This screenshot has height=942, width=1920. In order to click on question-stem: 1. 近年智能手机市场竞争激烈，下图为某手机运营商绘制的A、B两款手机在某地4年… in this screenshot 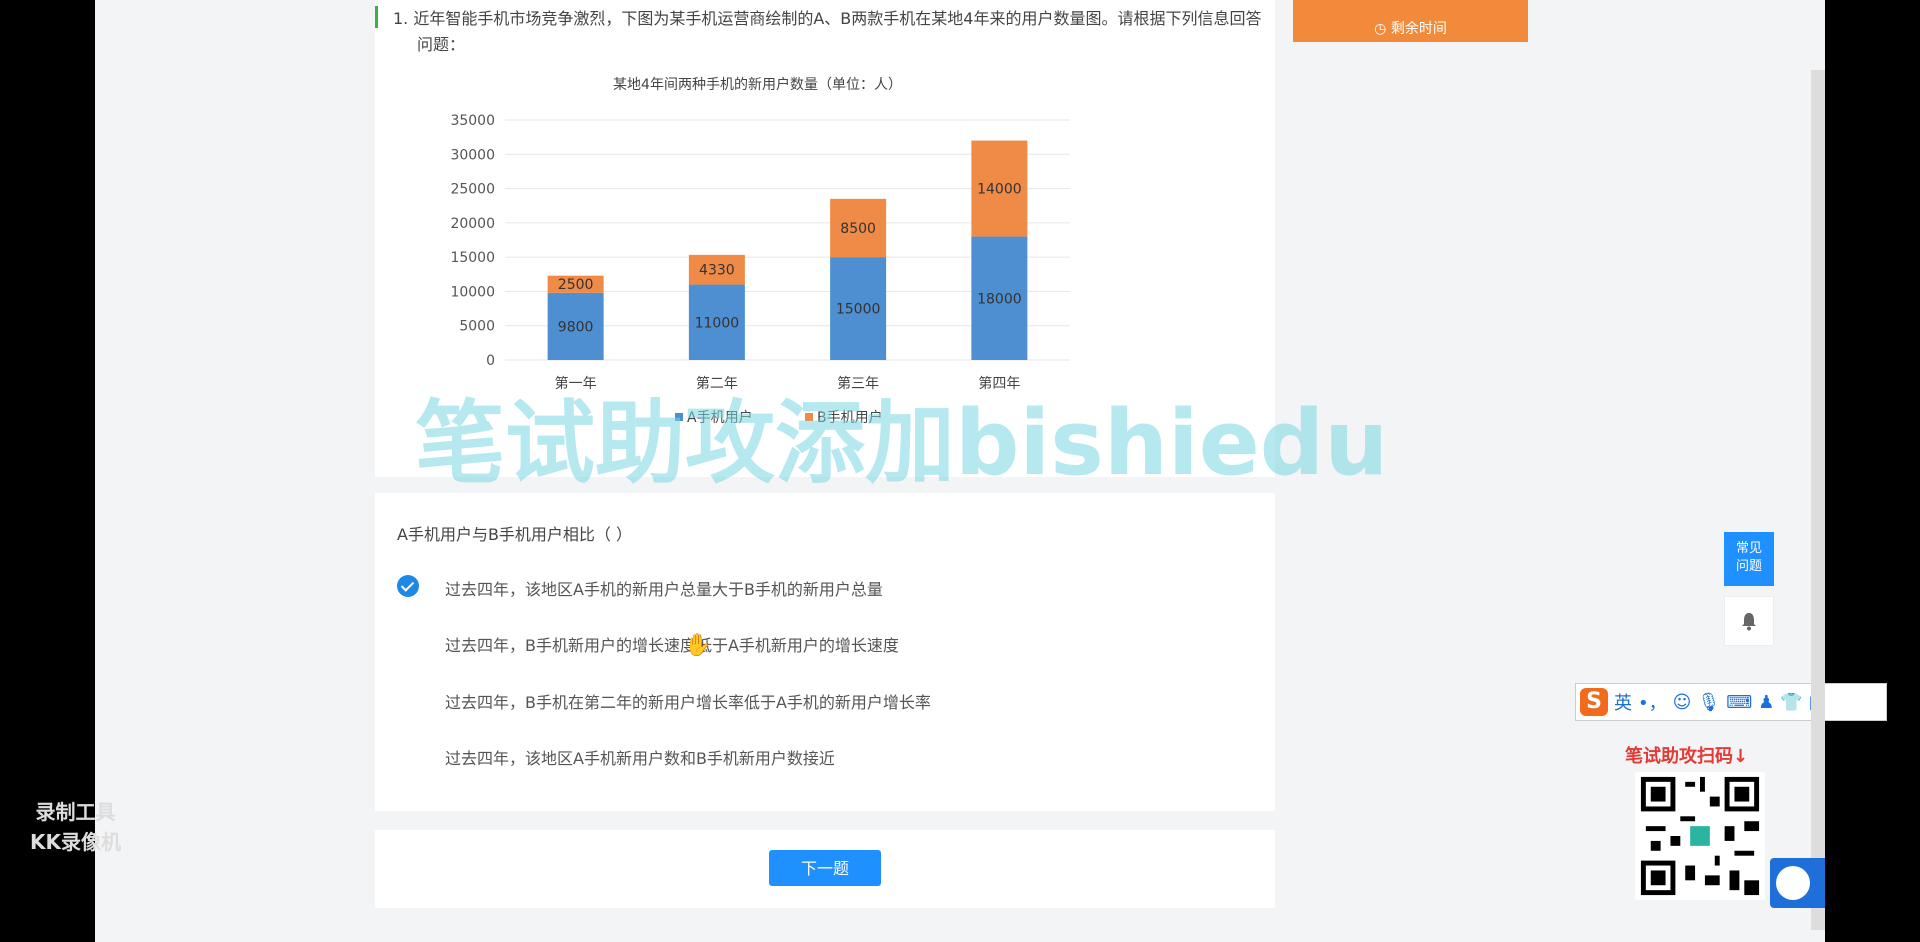, I will do `click(833, 32)`.